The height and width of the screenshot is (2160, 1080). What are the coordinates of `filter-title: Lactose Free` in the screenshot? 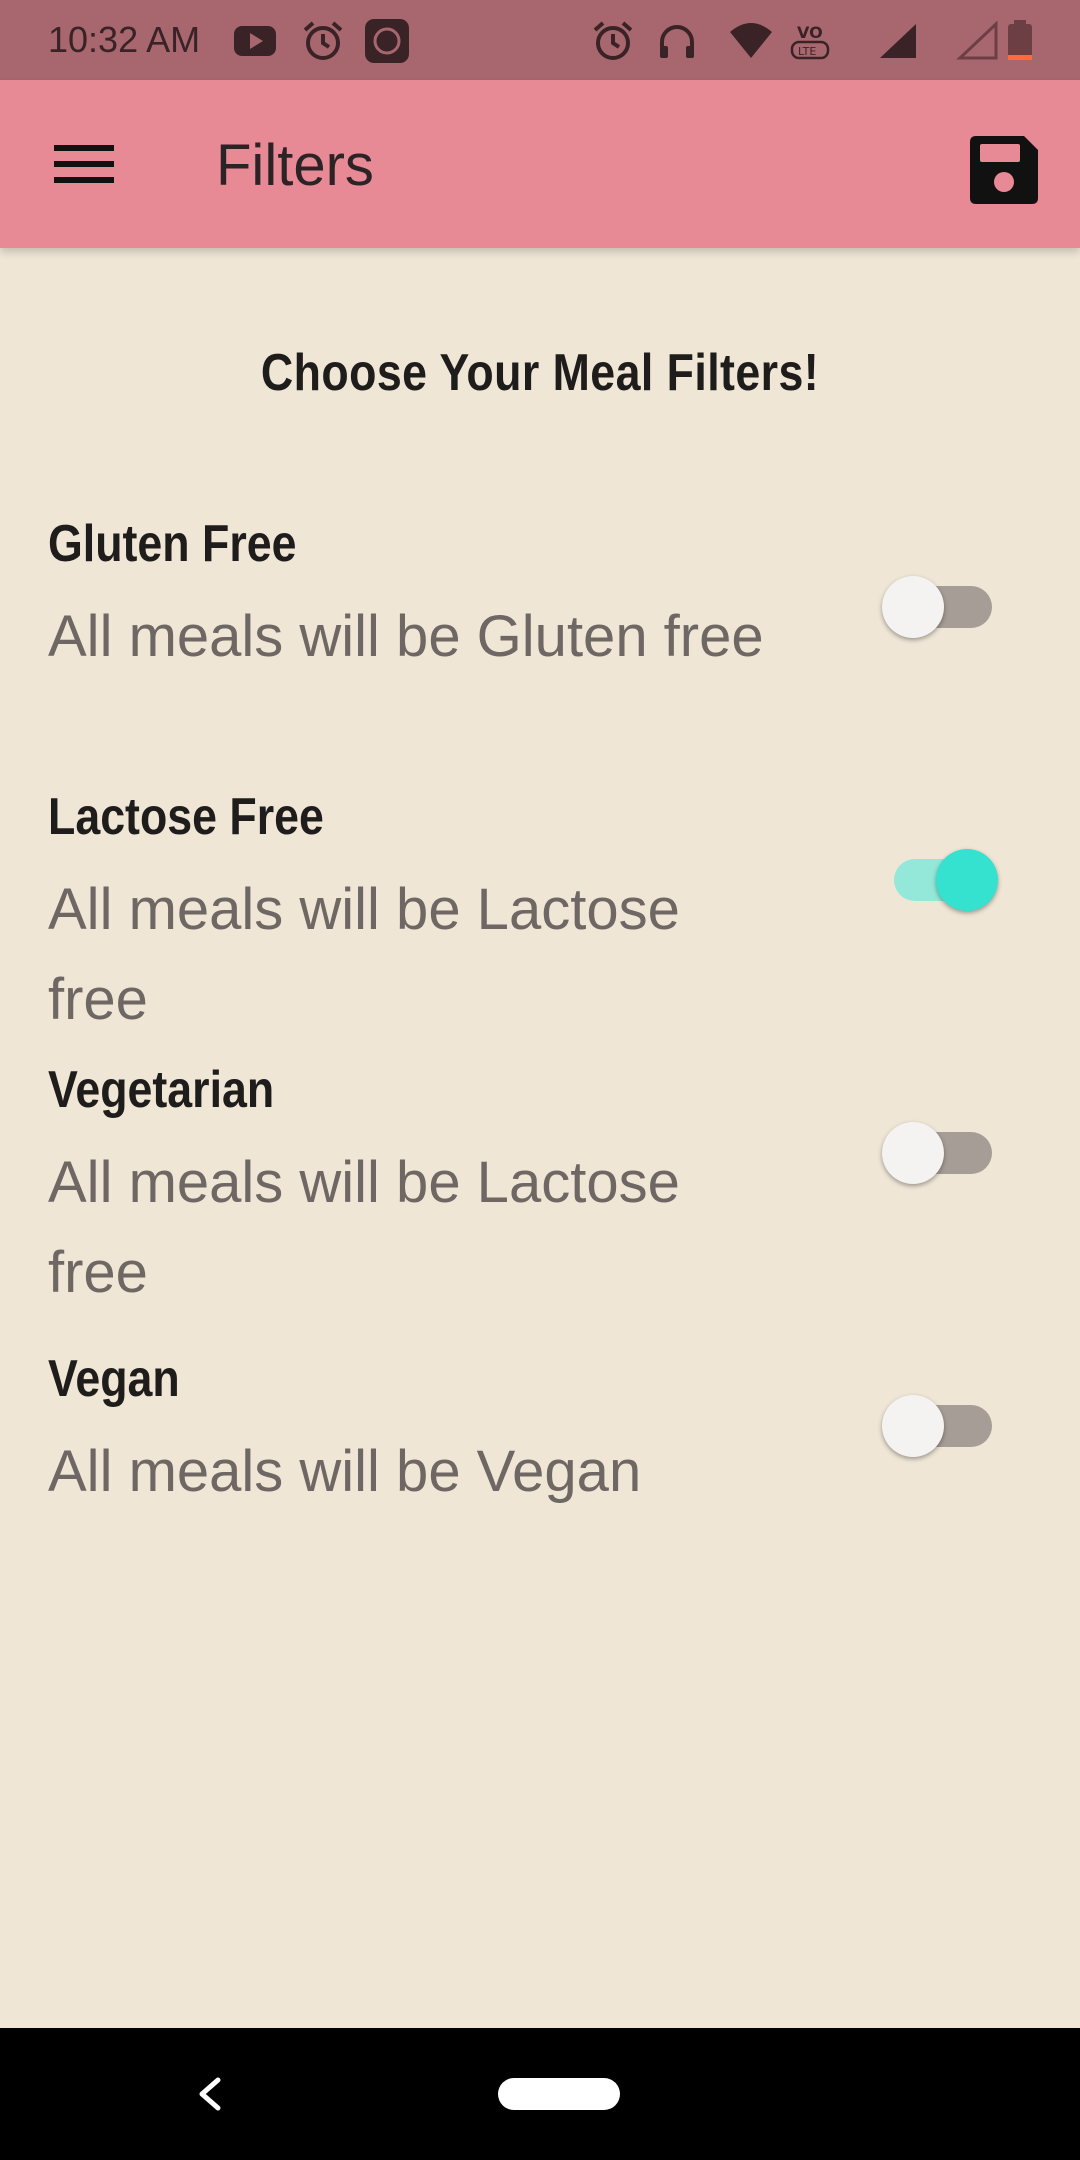 It's located at (186, 817).